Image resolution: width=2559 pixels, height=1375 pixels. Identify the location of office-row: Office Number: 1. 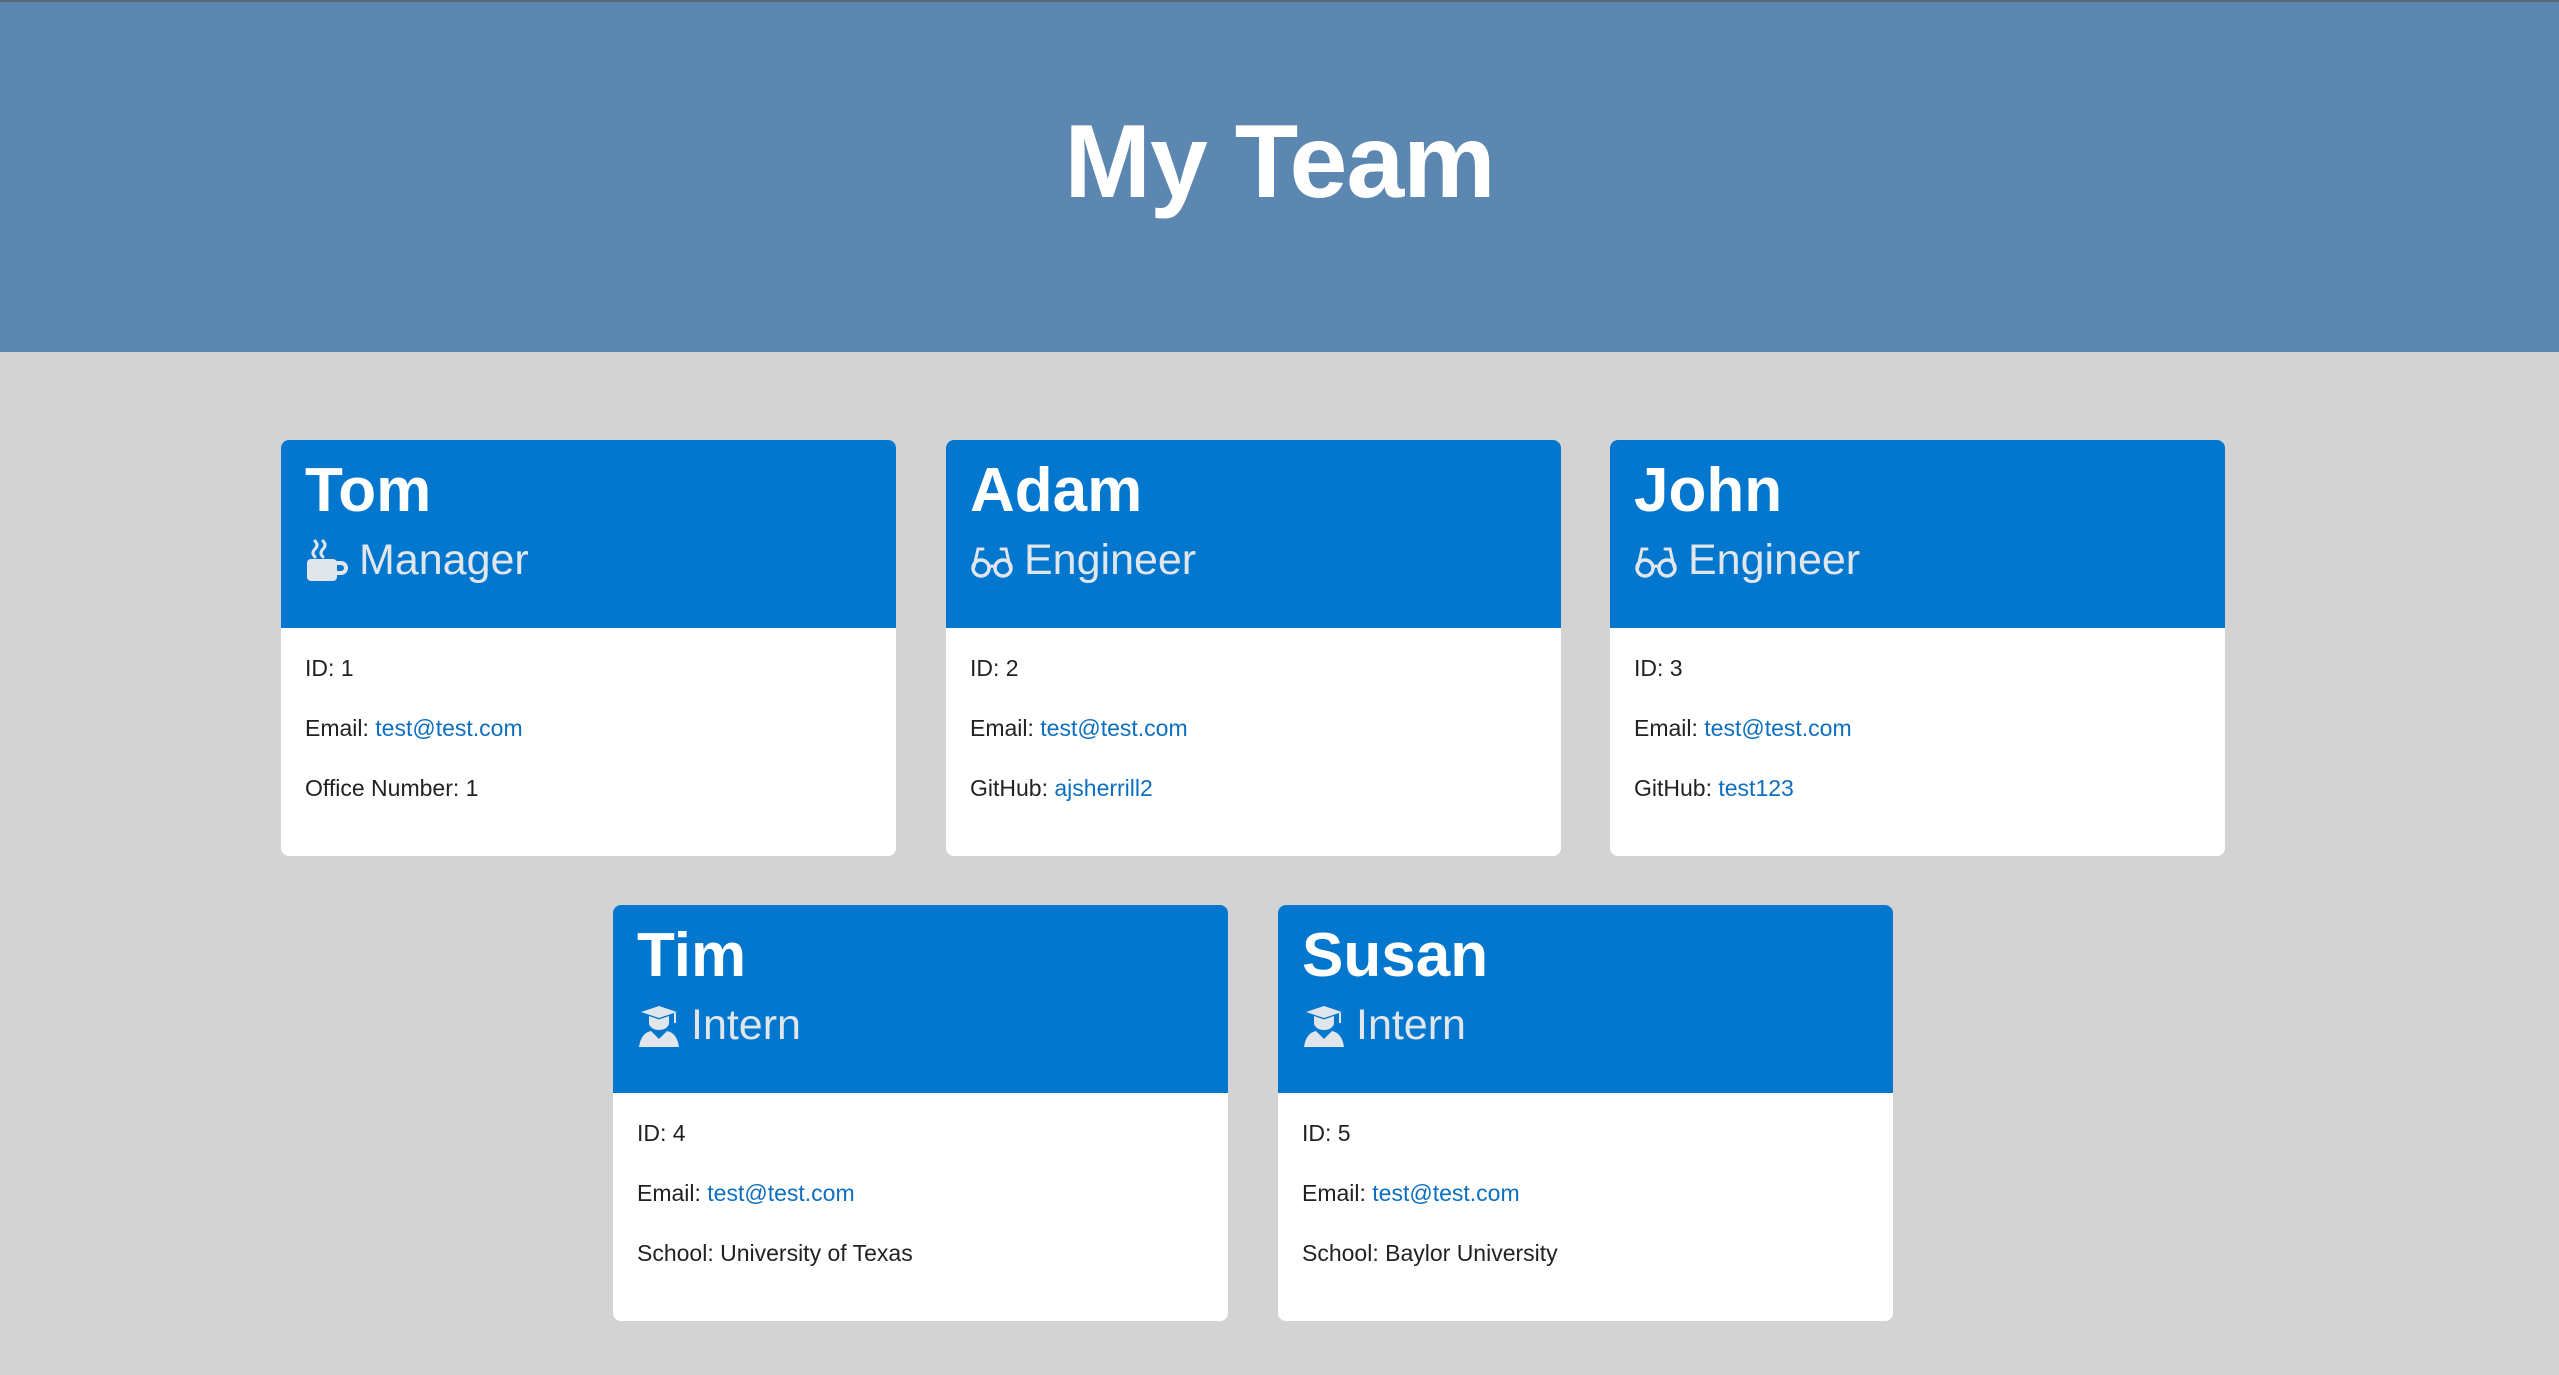
(588, 804).